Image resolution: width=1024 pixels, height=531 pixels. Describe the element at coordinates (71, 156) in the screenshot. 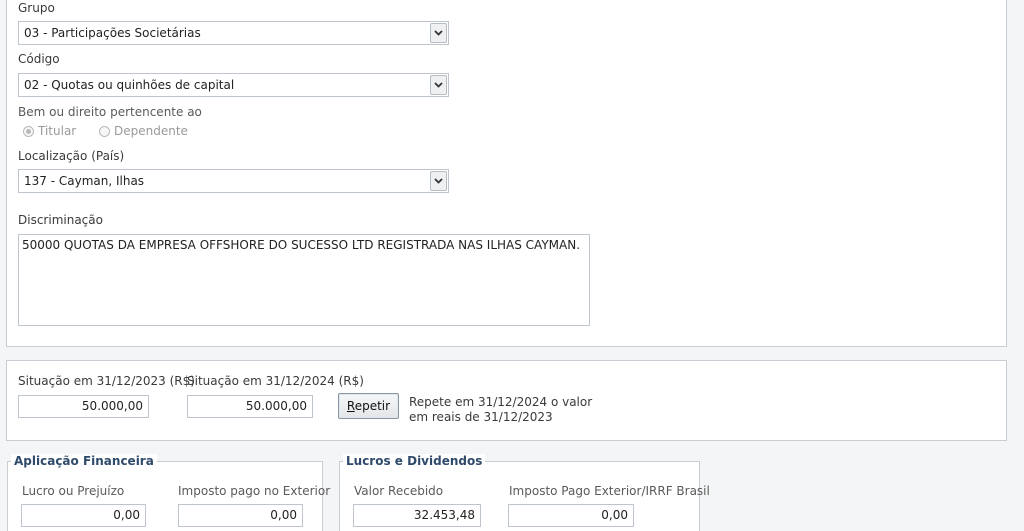

I see `localizacao-label: Localização (País)` at that location.